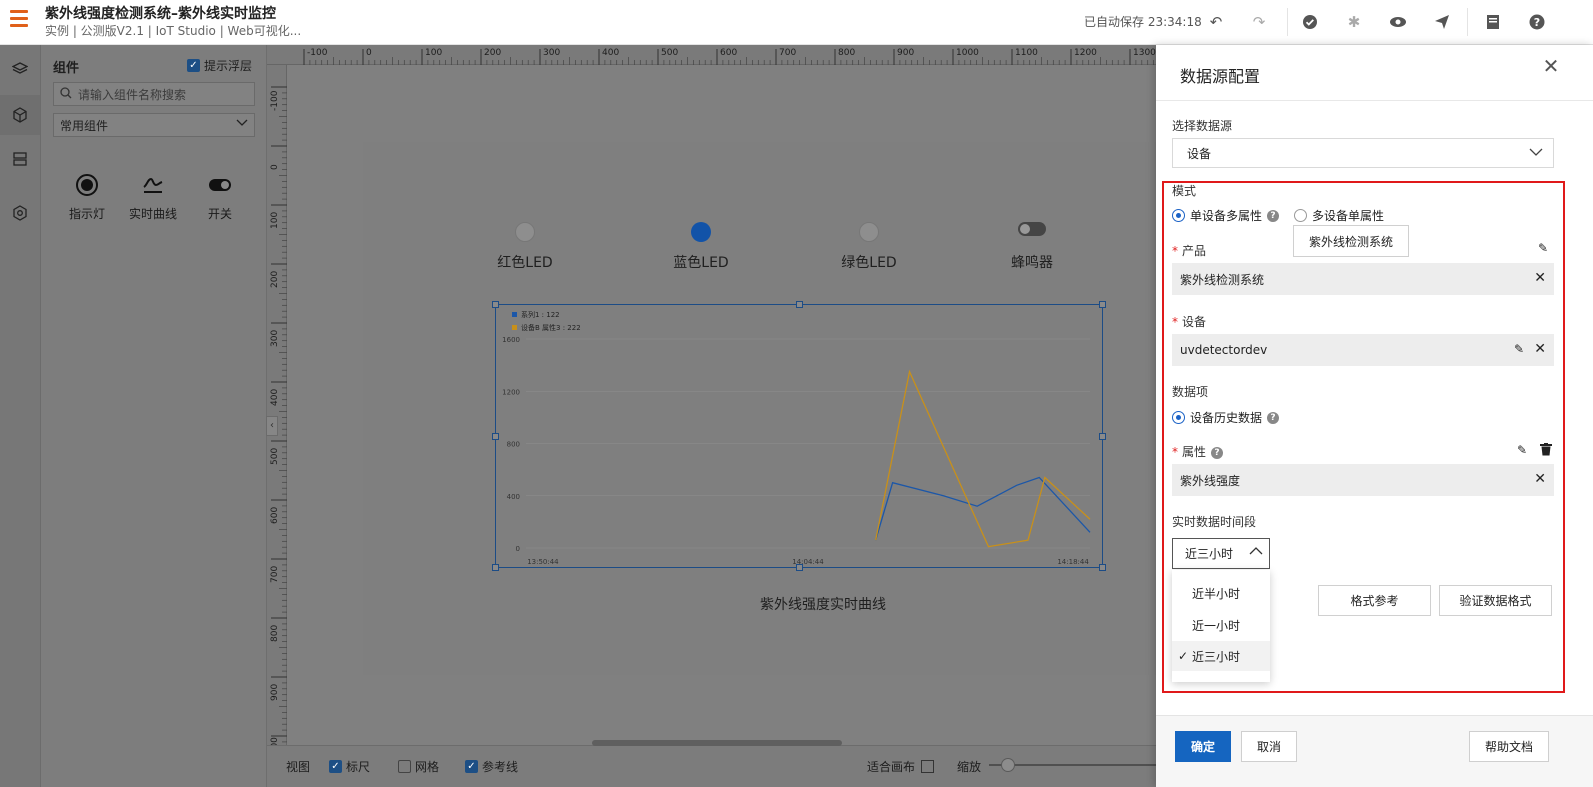 The image size is (1593, 787). What do you see at coordinates (701, 232) in the screenshot?
I see `led-blue-dot` at bounding box center [701, 232].